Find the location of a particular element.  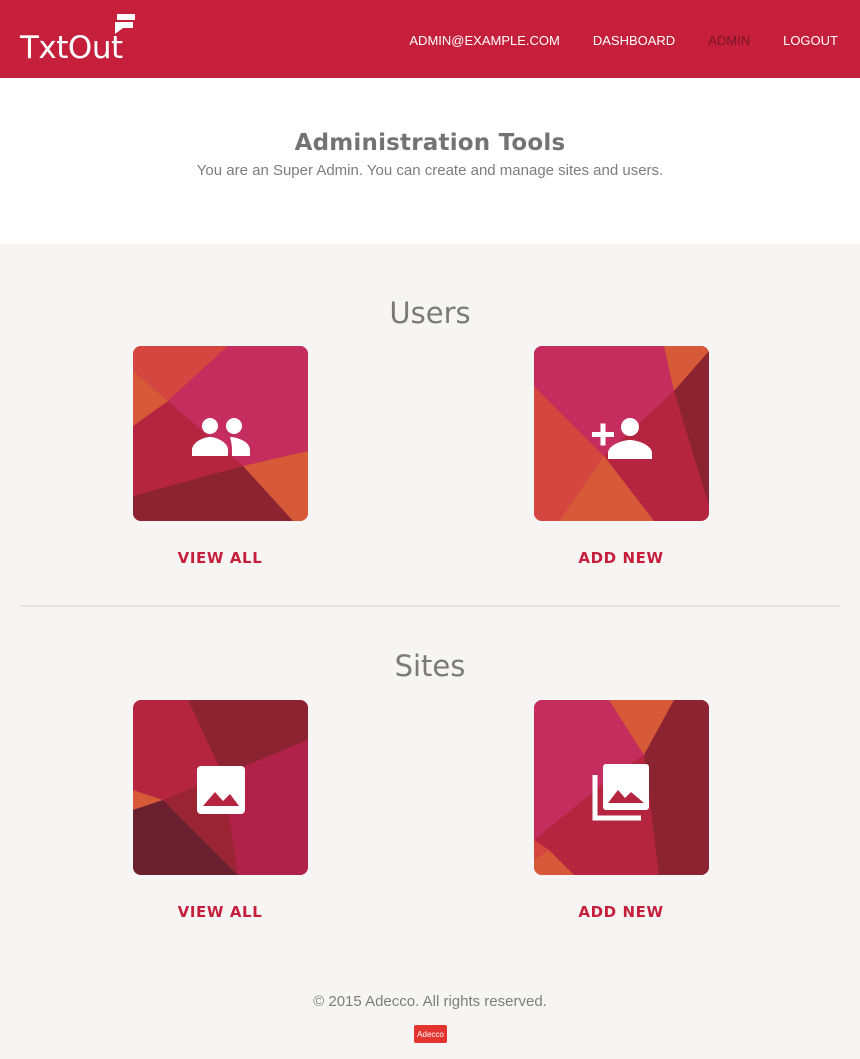

sites-add-new-link: ADD NEW is located at coordinates (621, 912).